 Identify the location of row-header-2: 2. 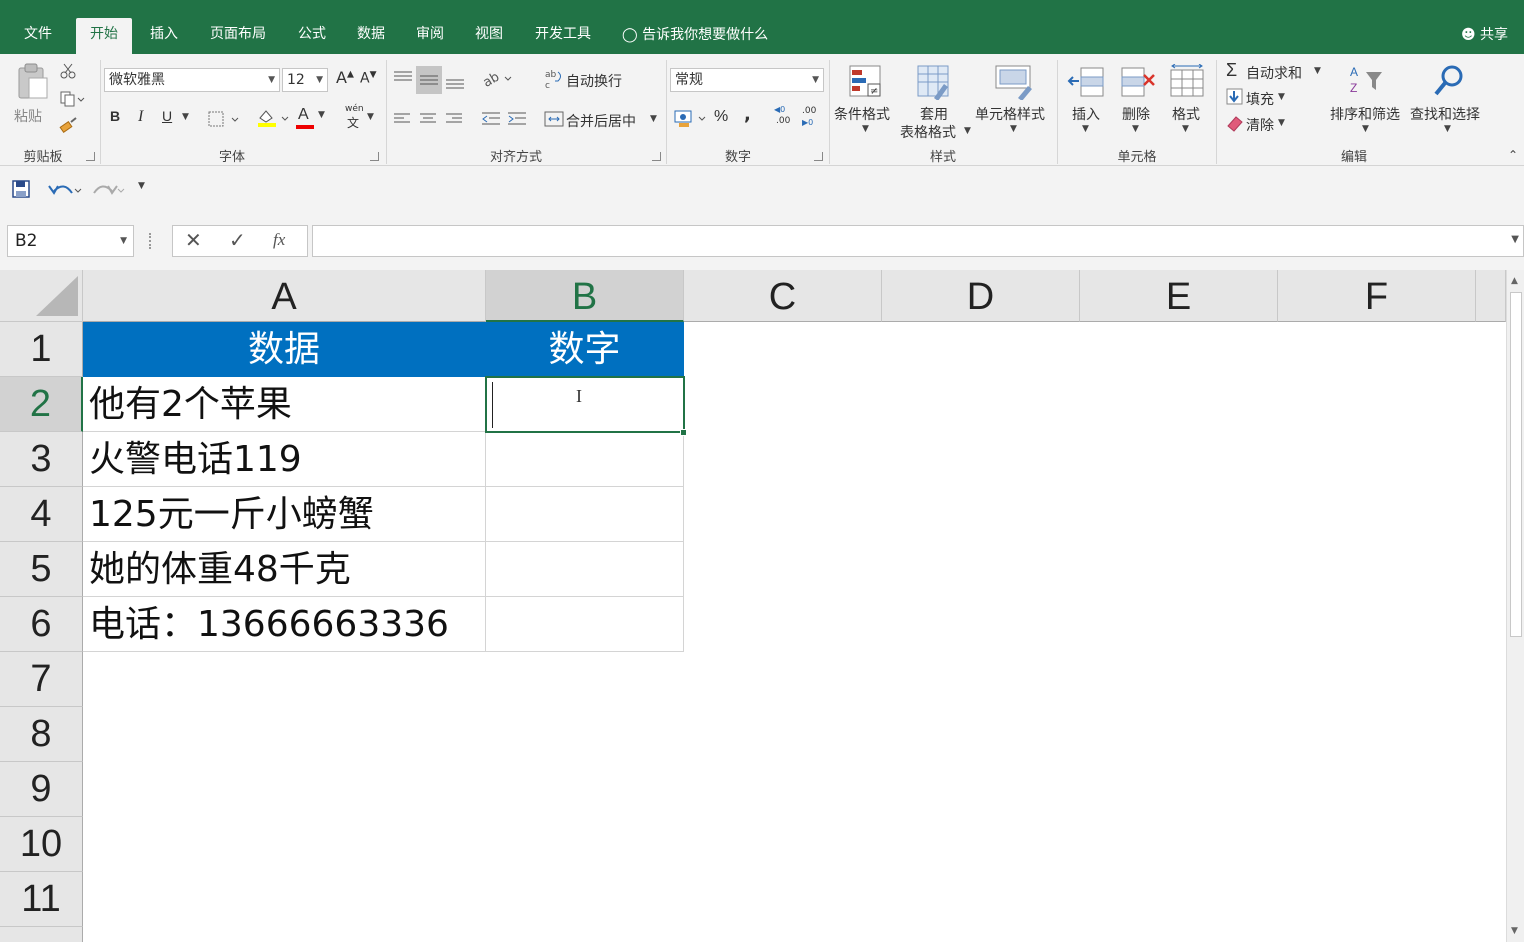
(41, 404).